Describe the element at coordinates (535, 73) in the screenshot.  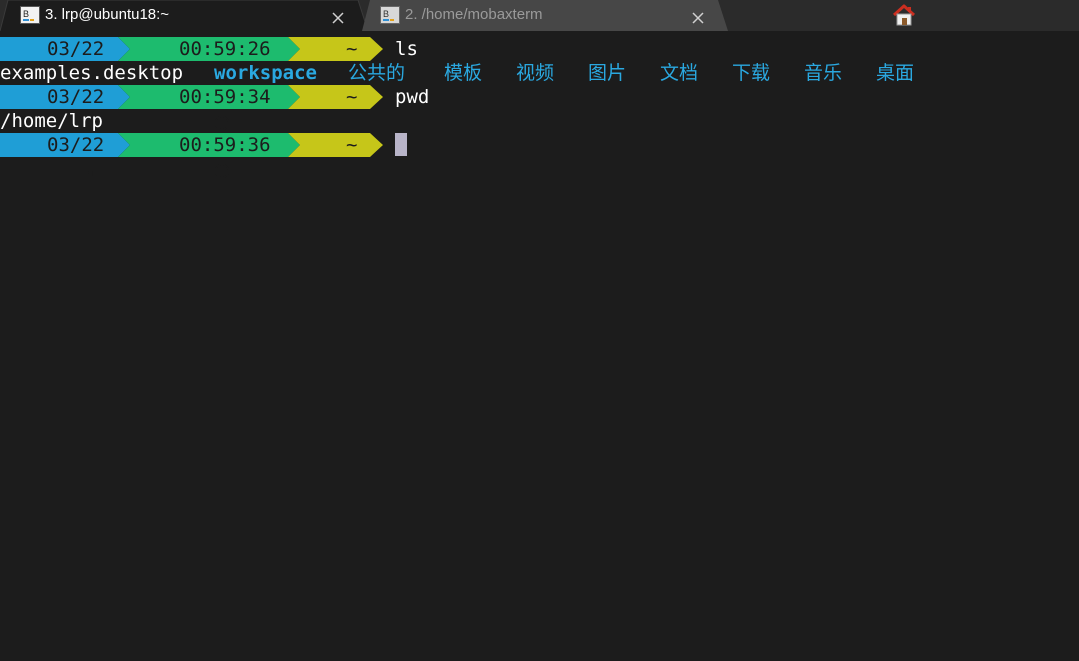
I see `directory-entry: 视频` at that location.